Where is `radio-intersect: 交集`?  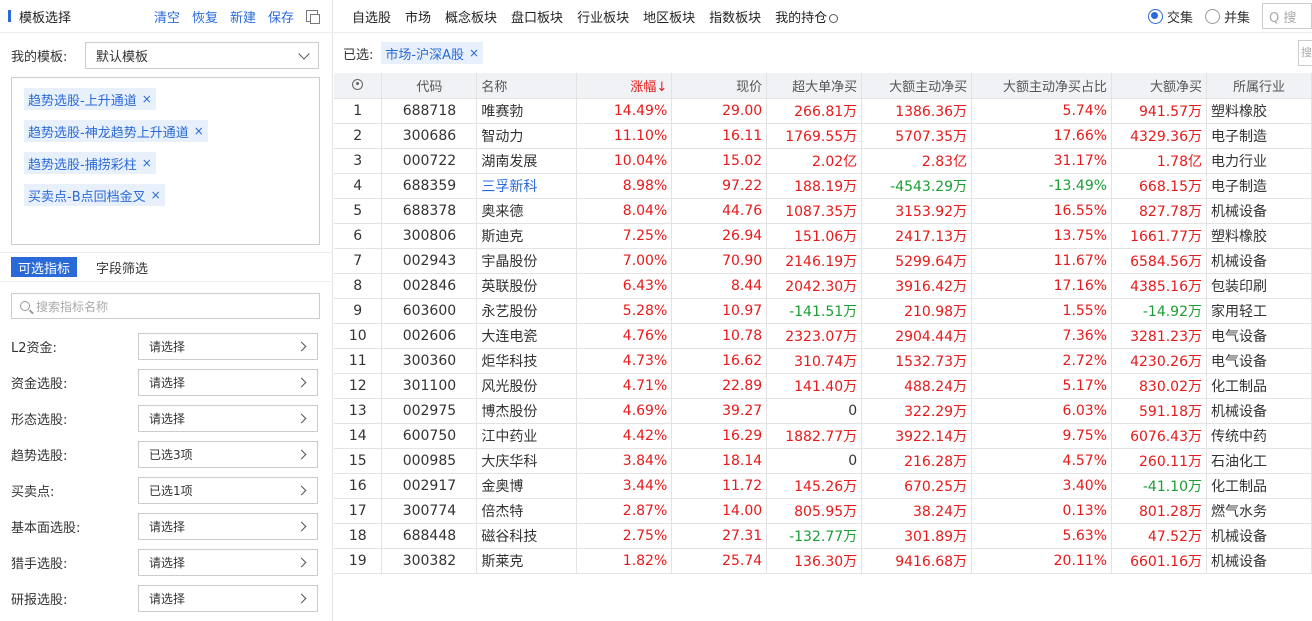 radio-intersect: 交集 is located at coordinates (1170, 16).